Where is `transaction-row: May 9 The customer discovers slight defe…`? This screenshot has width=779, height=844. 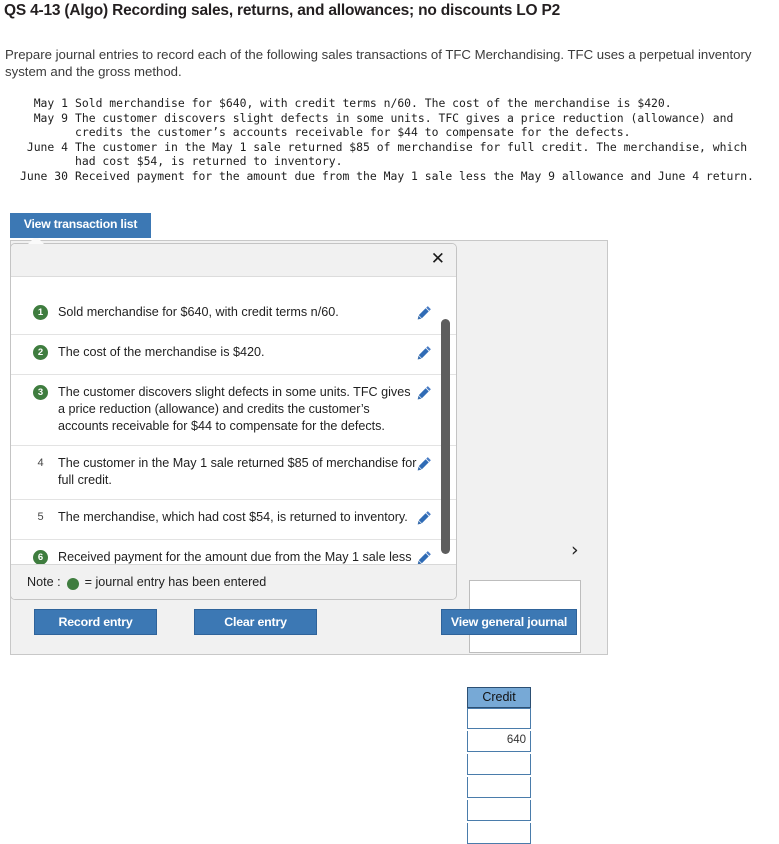
transaction-row: May 9 The customer discovers slight defe… is located at coordinates (386, 125).